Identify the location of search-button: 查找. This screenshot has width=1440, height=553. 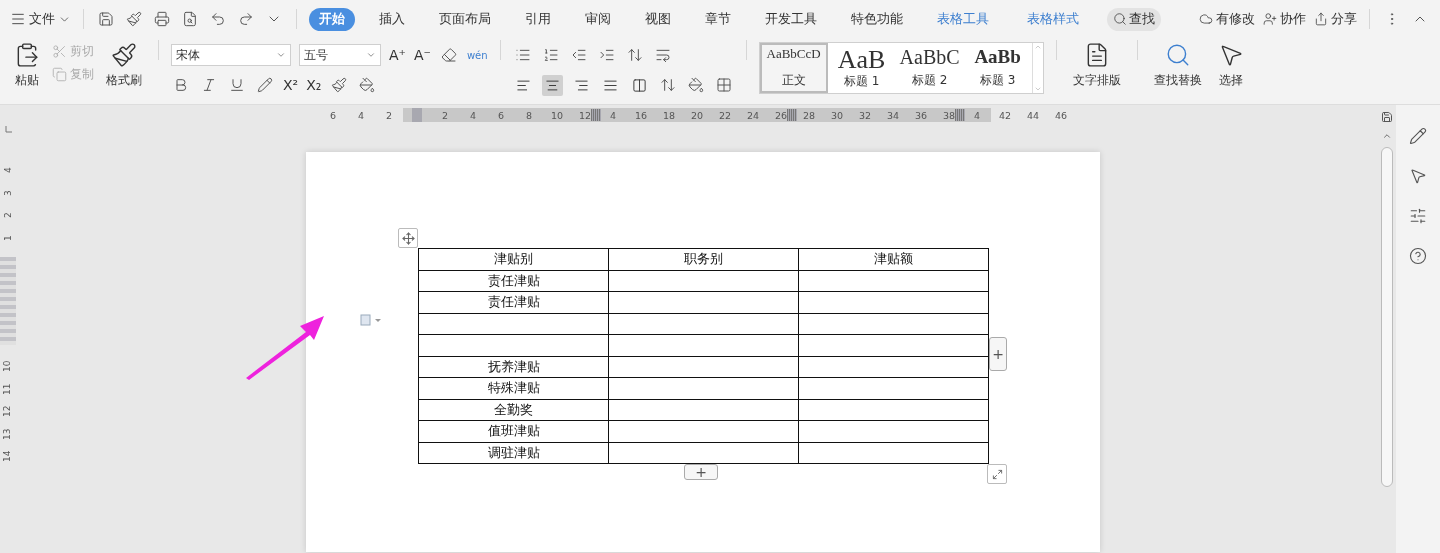
(1134, 19).